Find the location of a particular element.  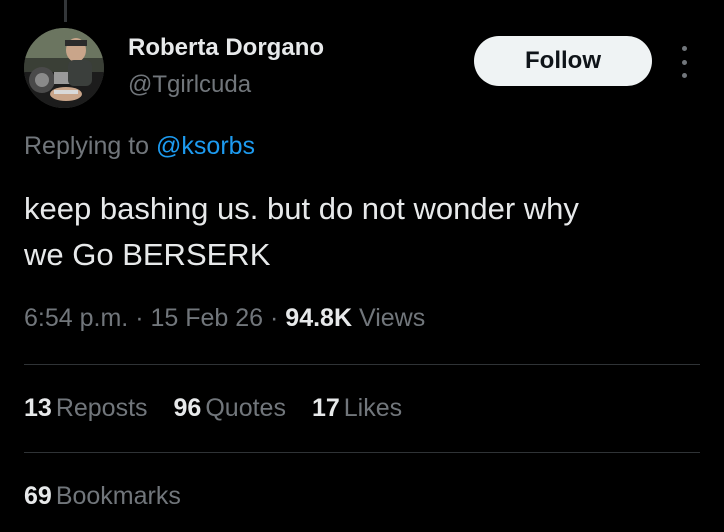

likes-label: Likes is located at coordinates (373, 408).